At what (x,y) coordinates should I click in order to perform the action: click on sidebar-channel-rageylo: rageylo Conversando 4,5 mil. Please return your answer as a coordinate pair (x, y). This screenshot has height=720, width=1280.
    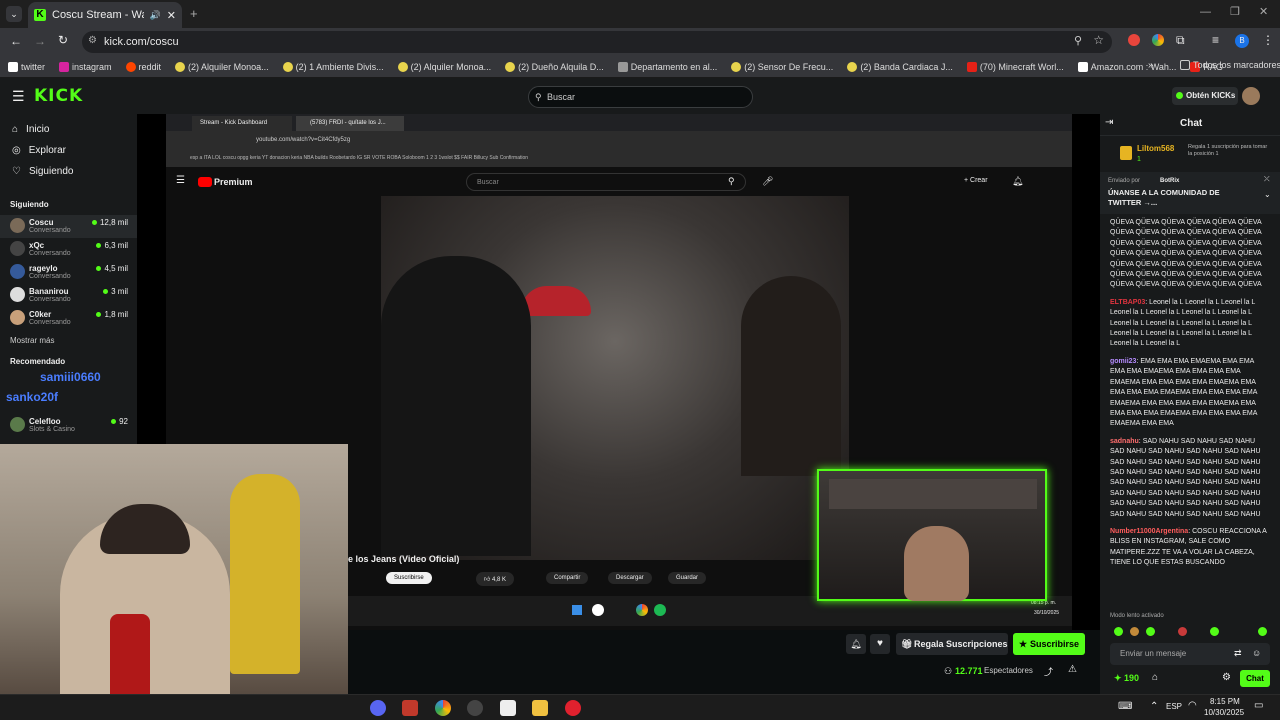
    Looking at the image, I should click on (68, 272).